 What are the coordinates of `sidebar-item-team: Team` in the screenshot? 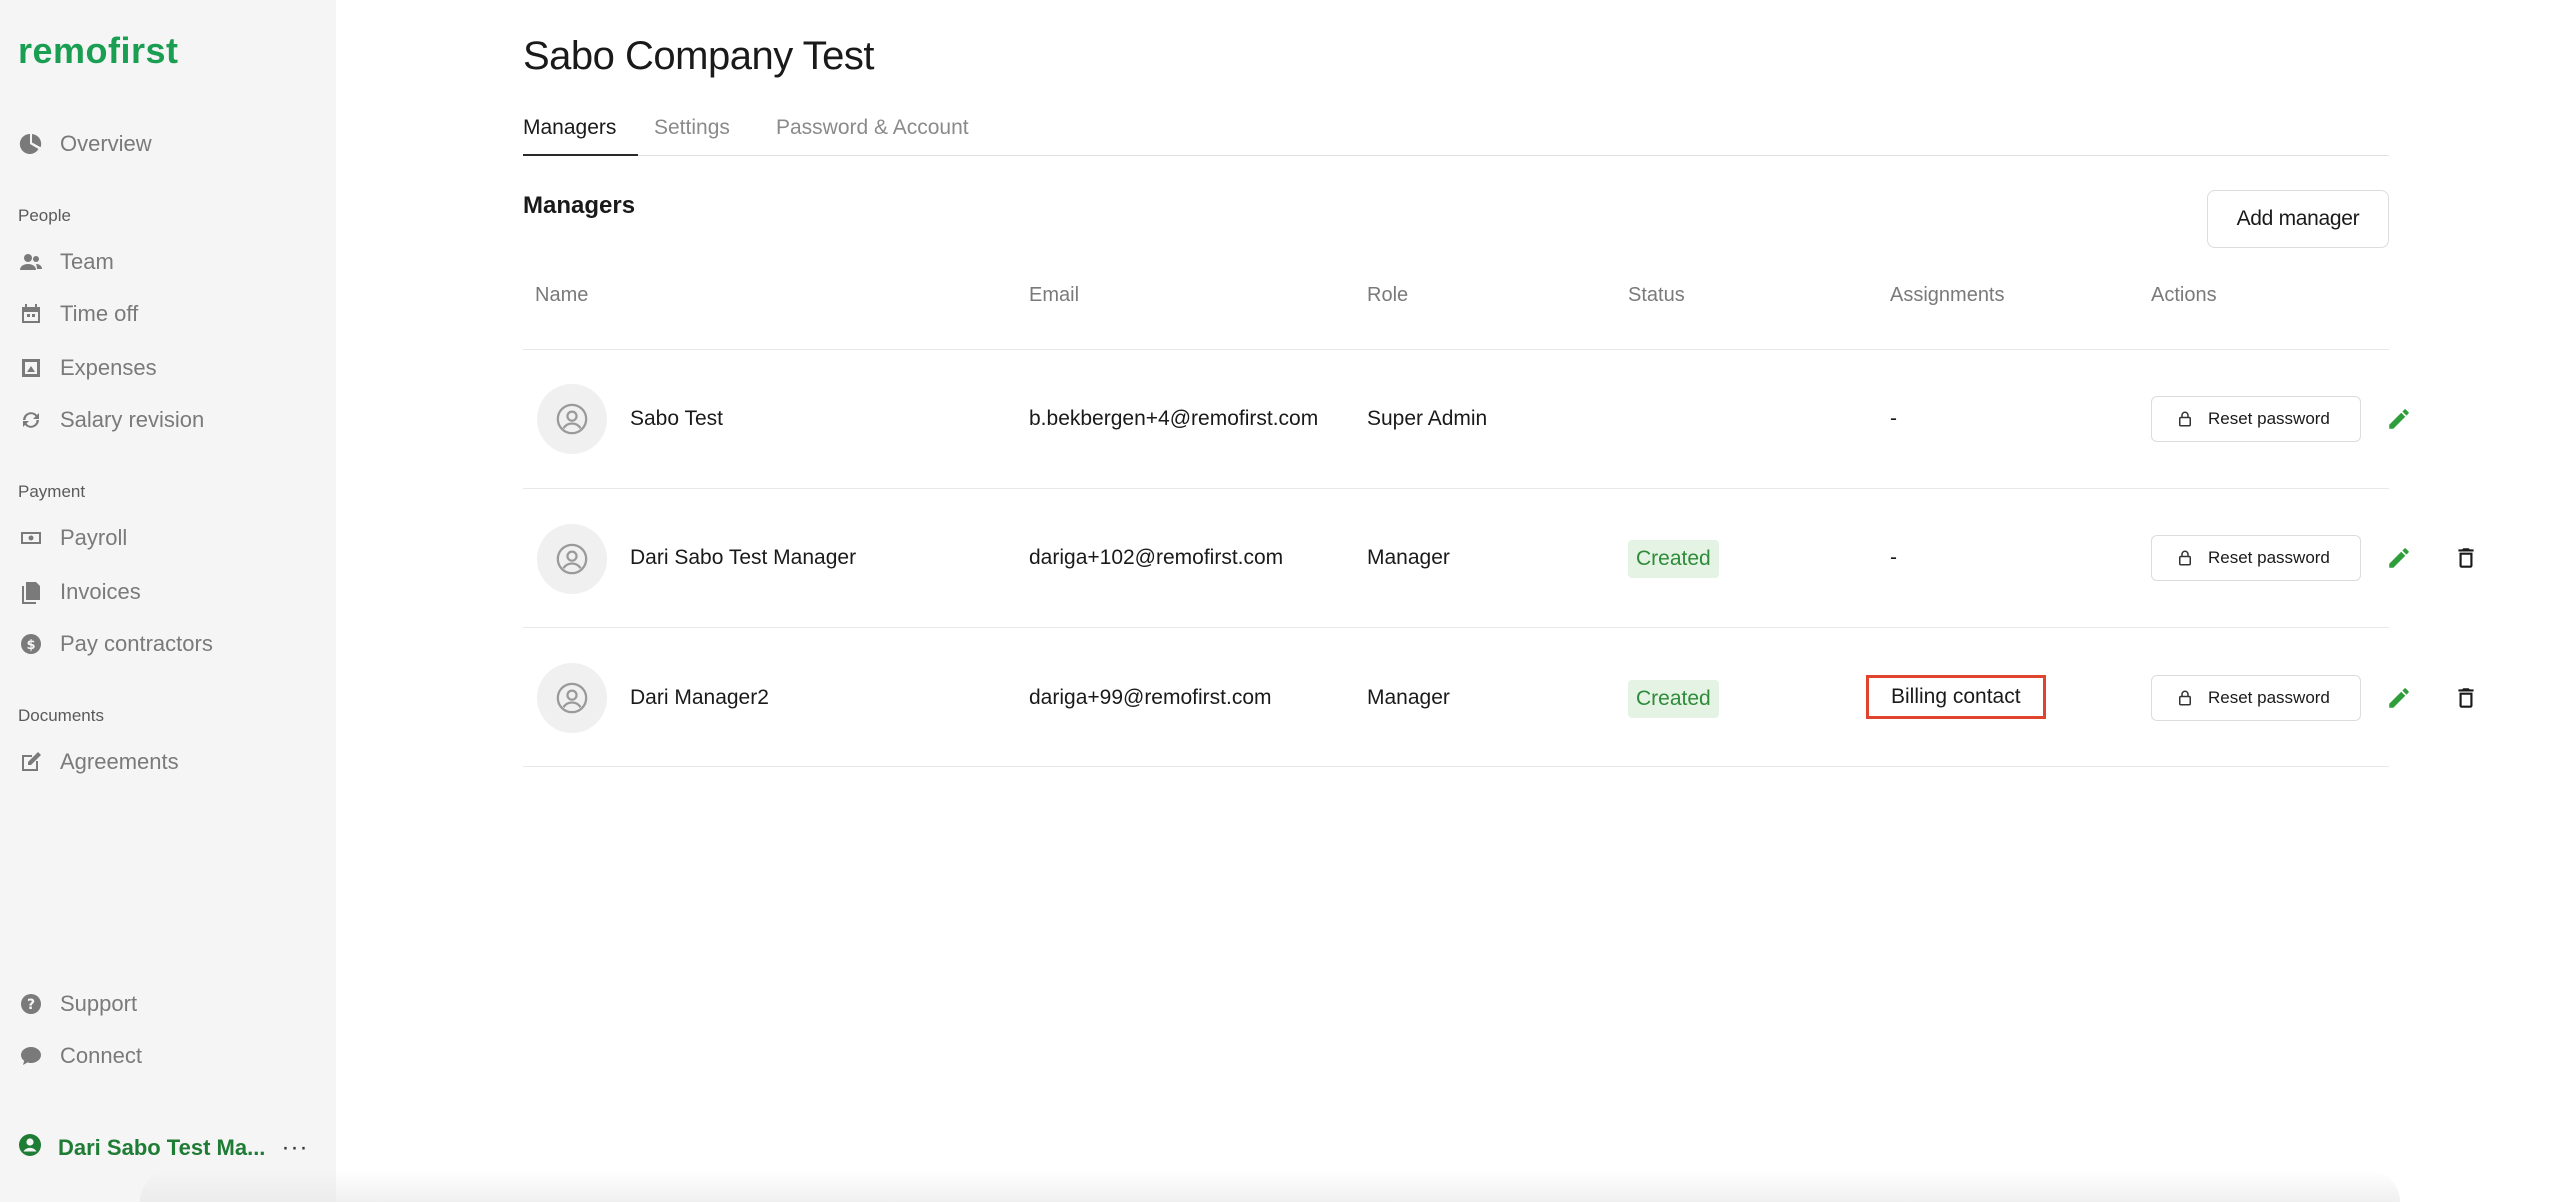 It's located at (66, 262).